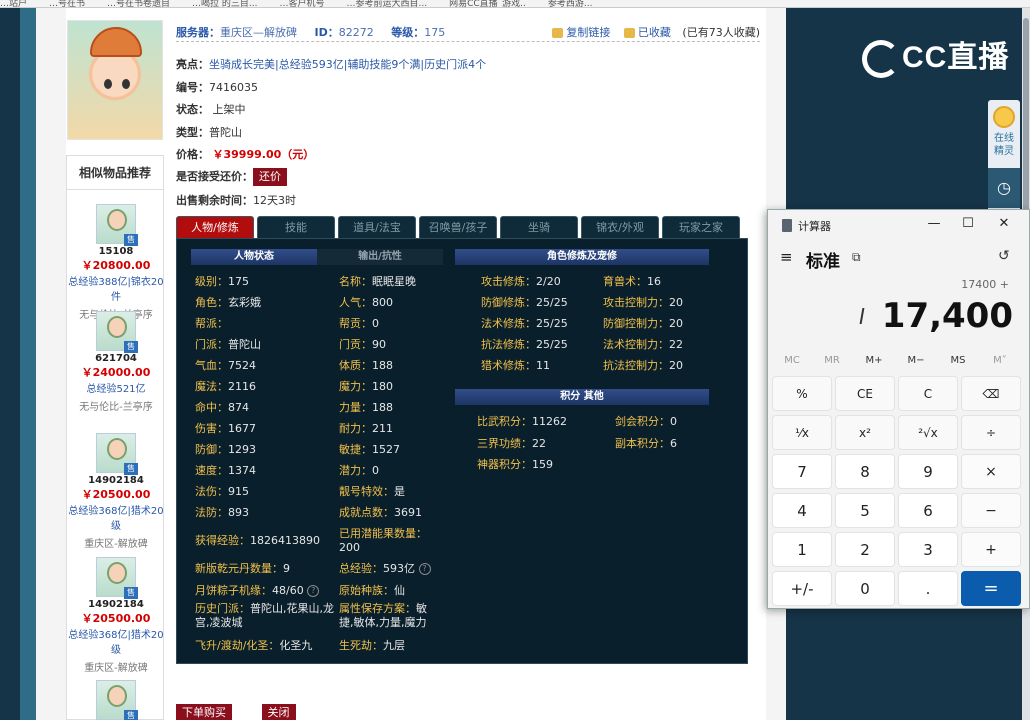 The image size is (1030, 720). I want to click on maximize-button: ☐, so click(968, 223).